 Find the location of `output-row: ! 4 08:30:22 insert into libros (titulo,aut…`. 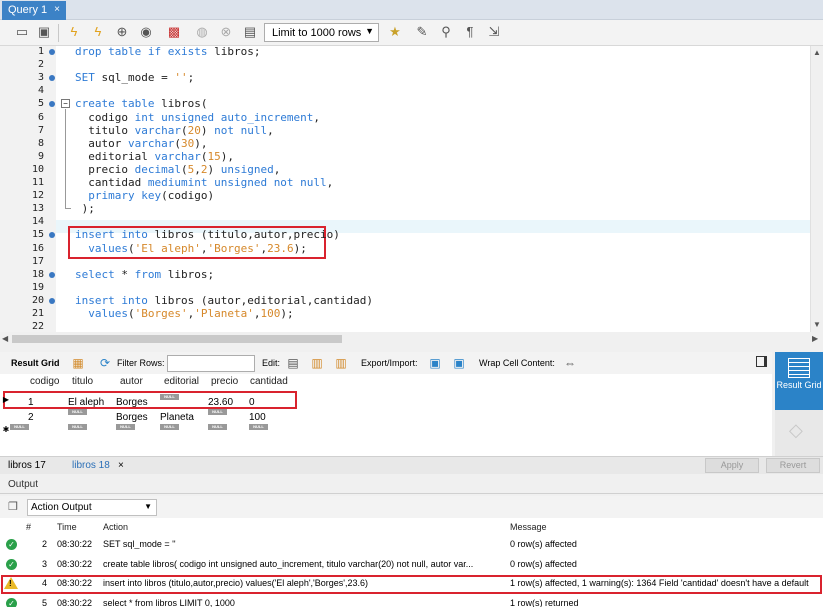

output-row: ! 4 08:30:22 insert into libros (titulo,aut… is located at coordinates (411, 584).